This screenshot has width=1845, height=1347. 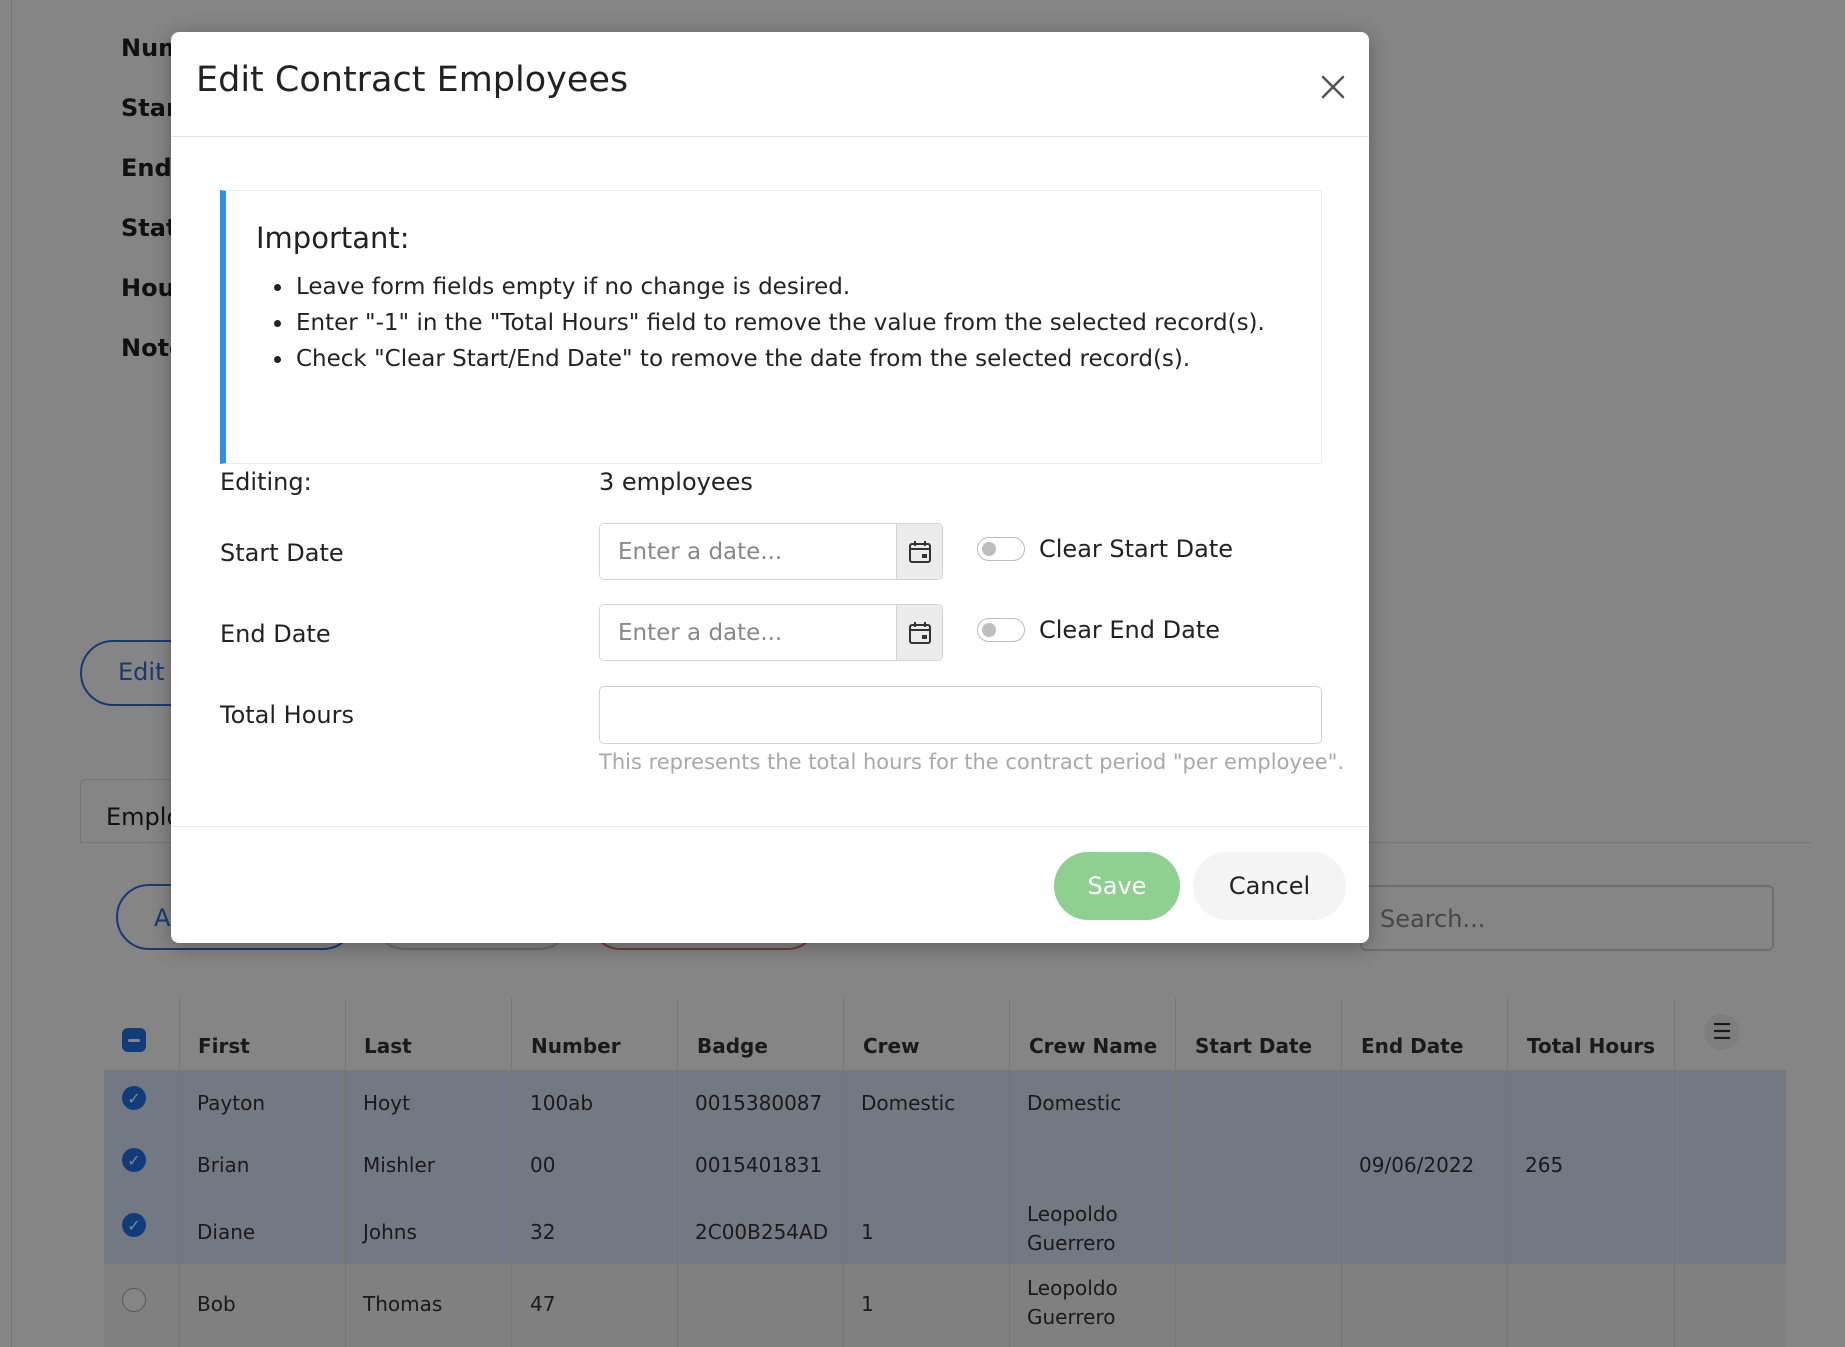 I want to click on clear-start-date-toggle: Clear Start Date, so click(x=1105, y=549).